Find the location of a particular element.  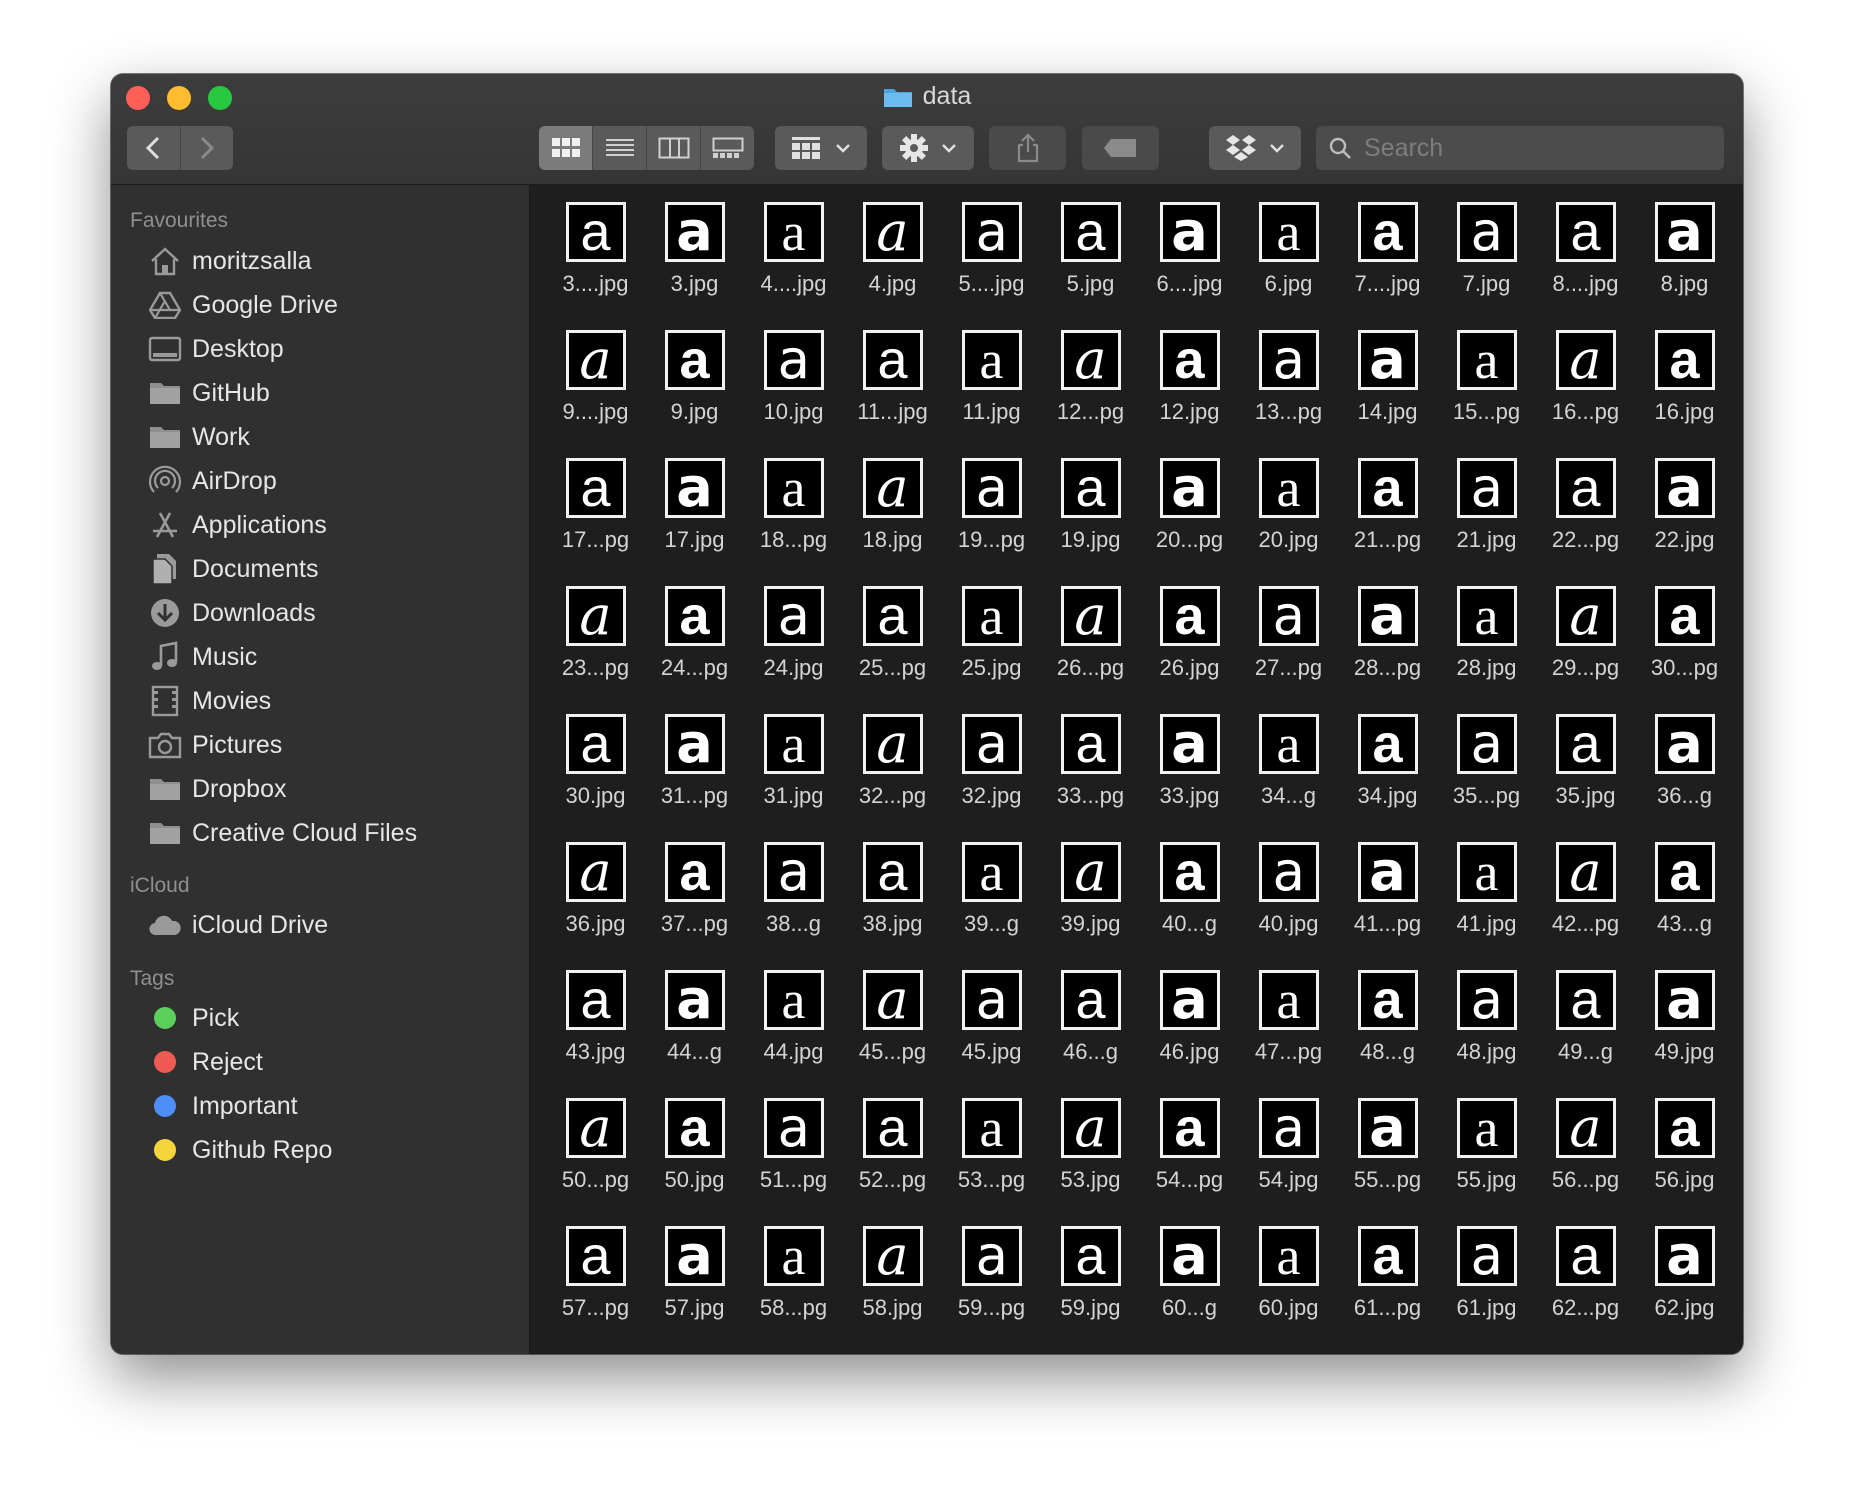

file-item: a 9.jpg is located at coordinates (694, 394).